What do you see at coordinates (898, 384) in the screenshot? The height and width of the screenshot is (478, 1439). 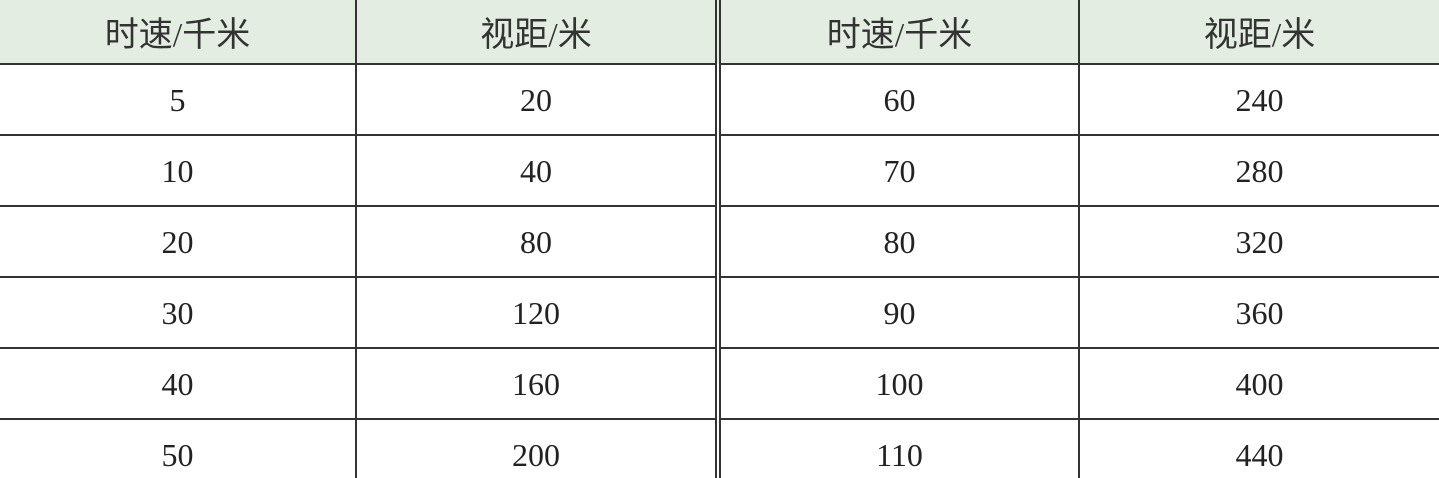 I see `cell-speed: 100` at bounding box center [898, 384].